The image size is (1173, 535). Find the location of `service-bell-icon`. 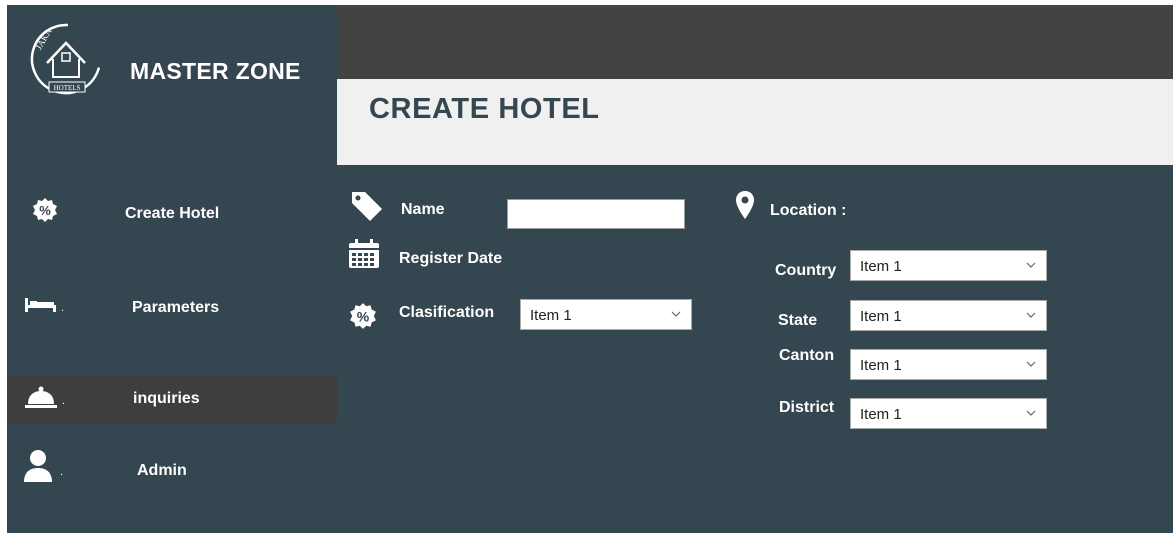

service-bell-icon is located at coordinates (41, 400).